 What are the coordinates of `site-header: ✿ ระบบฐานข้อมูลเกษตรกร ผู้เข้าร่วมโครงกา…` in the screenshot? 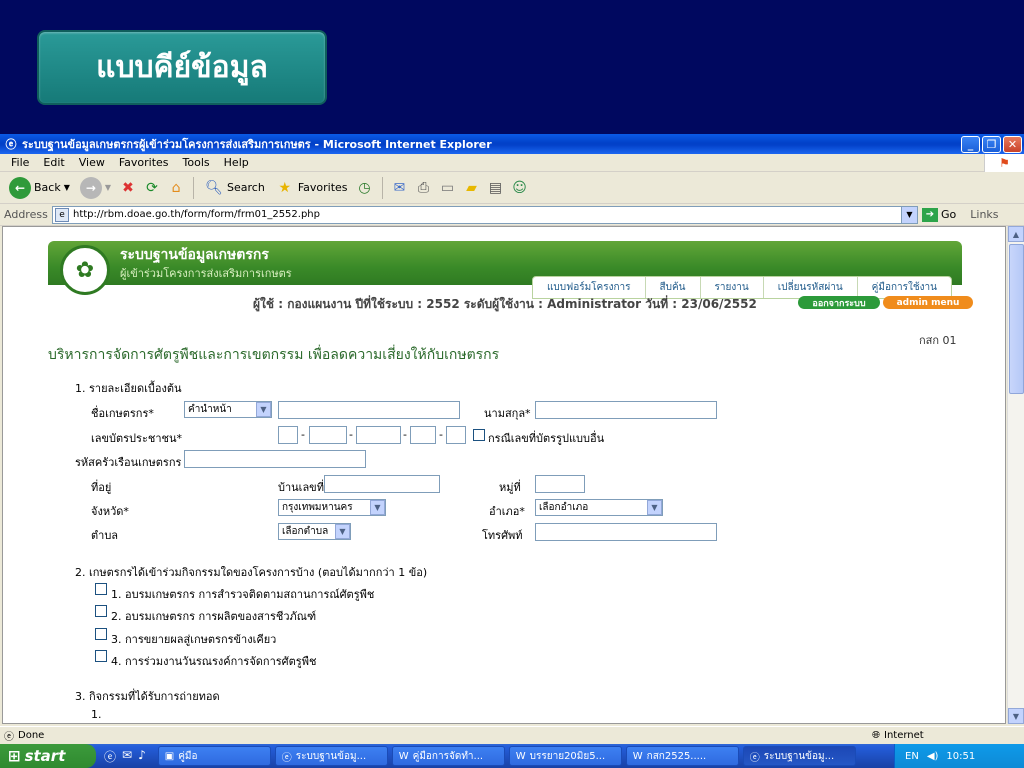 It's located at (505, 270).